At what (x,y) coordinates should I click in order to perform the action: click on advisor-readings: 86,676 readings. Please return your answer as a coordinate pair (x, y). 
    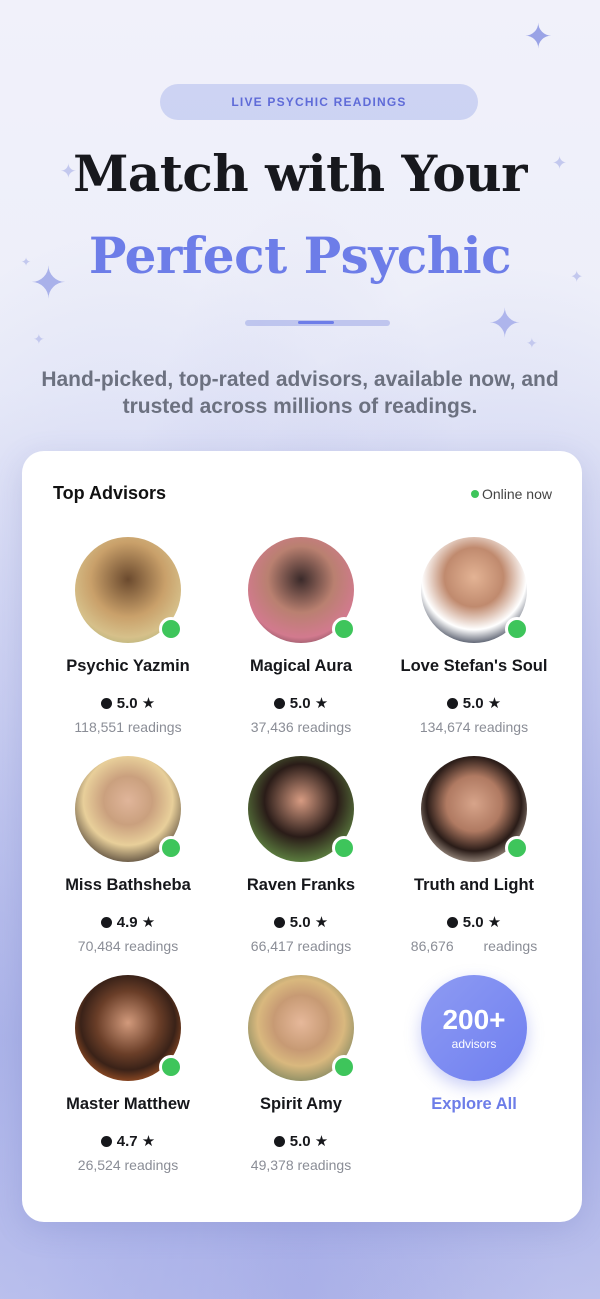
    Looking at the image, I should click on (474, 946).